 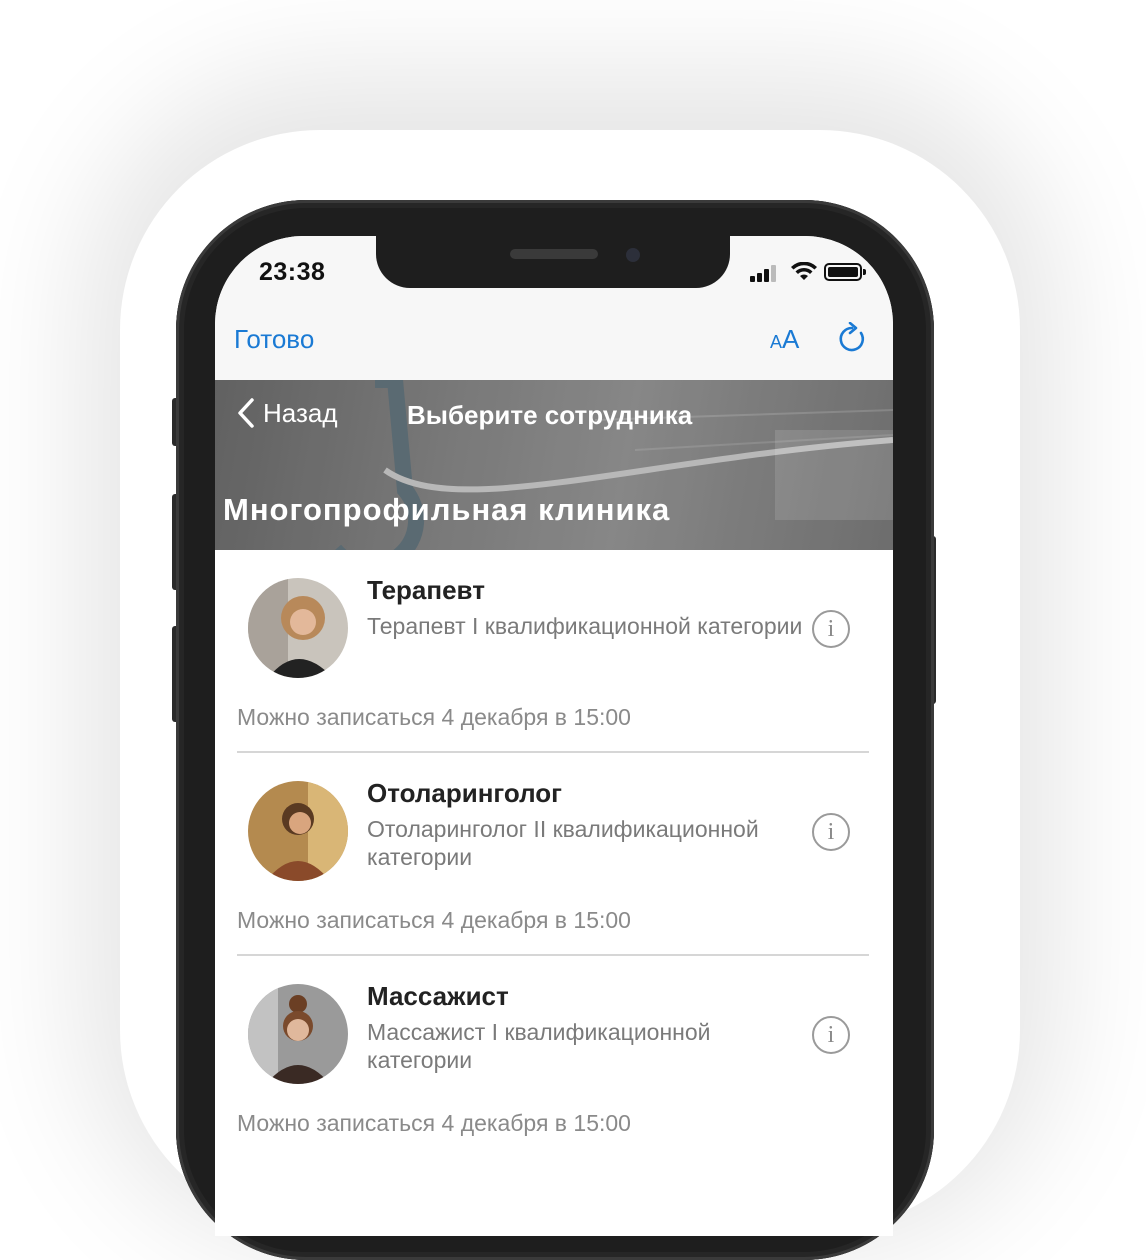 What do you see at coordinates (426, 590) in the screenshot?
I see `employee-role: Терапевт` at bounding box center [426, 590].